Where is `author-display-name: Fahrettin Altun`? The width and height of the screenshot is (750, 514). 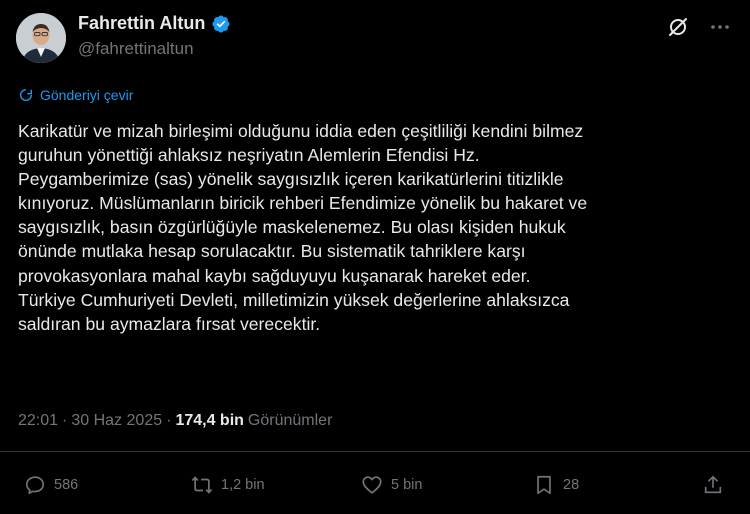 author-display-name: Fahrettin Altun is located at coordinates (141, 23).